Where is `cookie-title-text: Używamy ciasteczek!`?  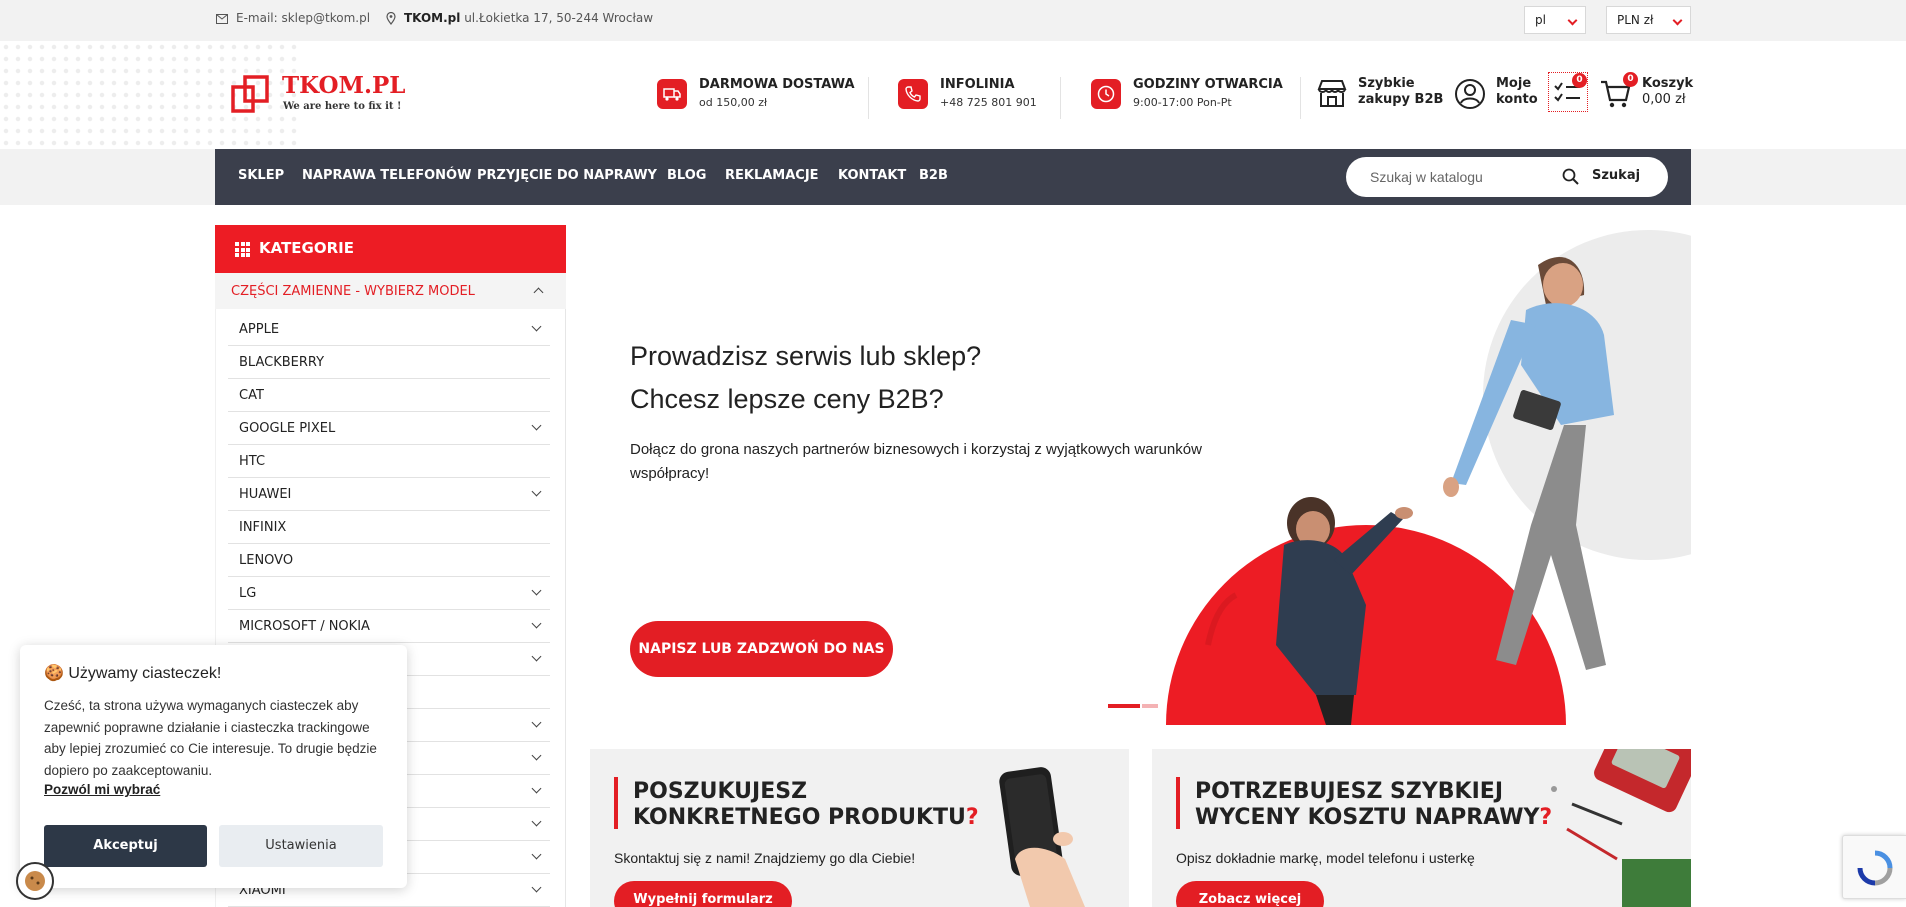
cookie-title-text: Używamy ciasteczek! is located at coordinates (145, 673).